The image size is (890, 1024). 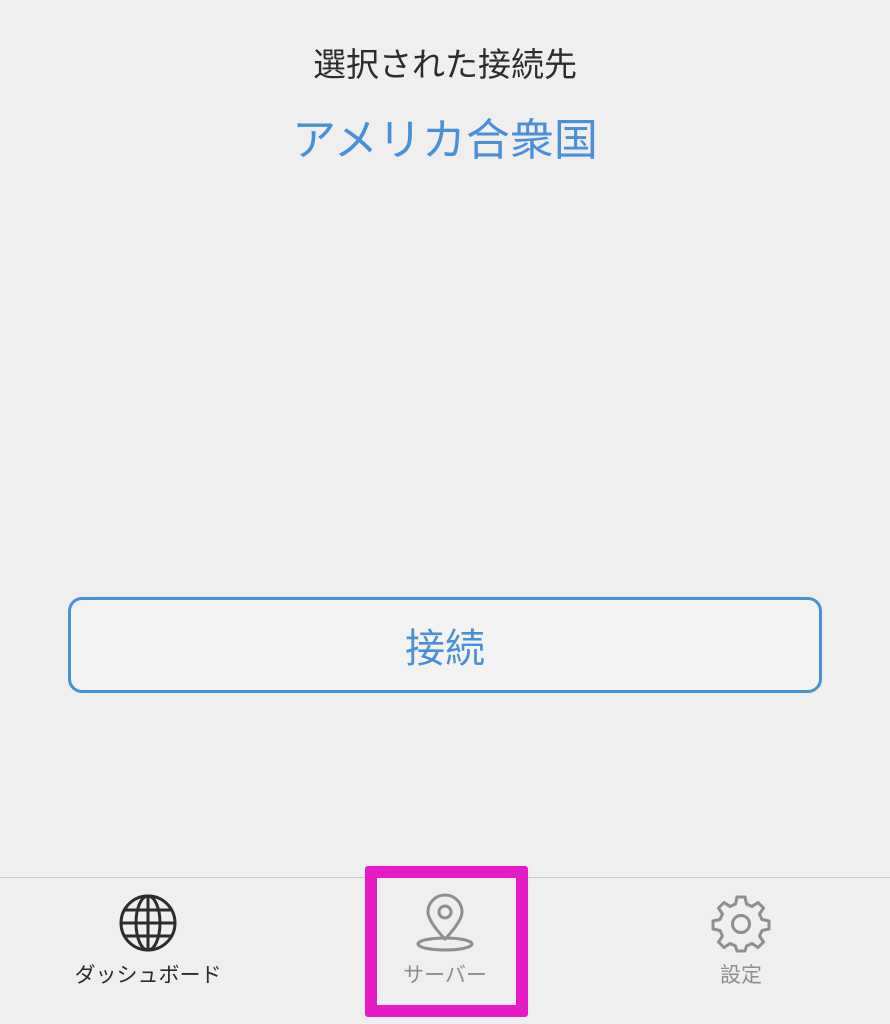 I want to click on selected-destination-label: 選択された接続先, so click(x=445, y=64).